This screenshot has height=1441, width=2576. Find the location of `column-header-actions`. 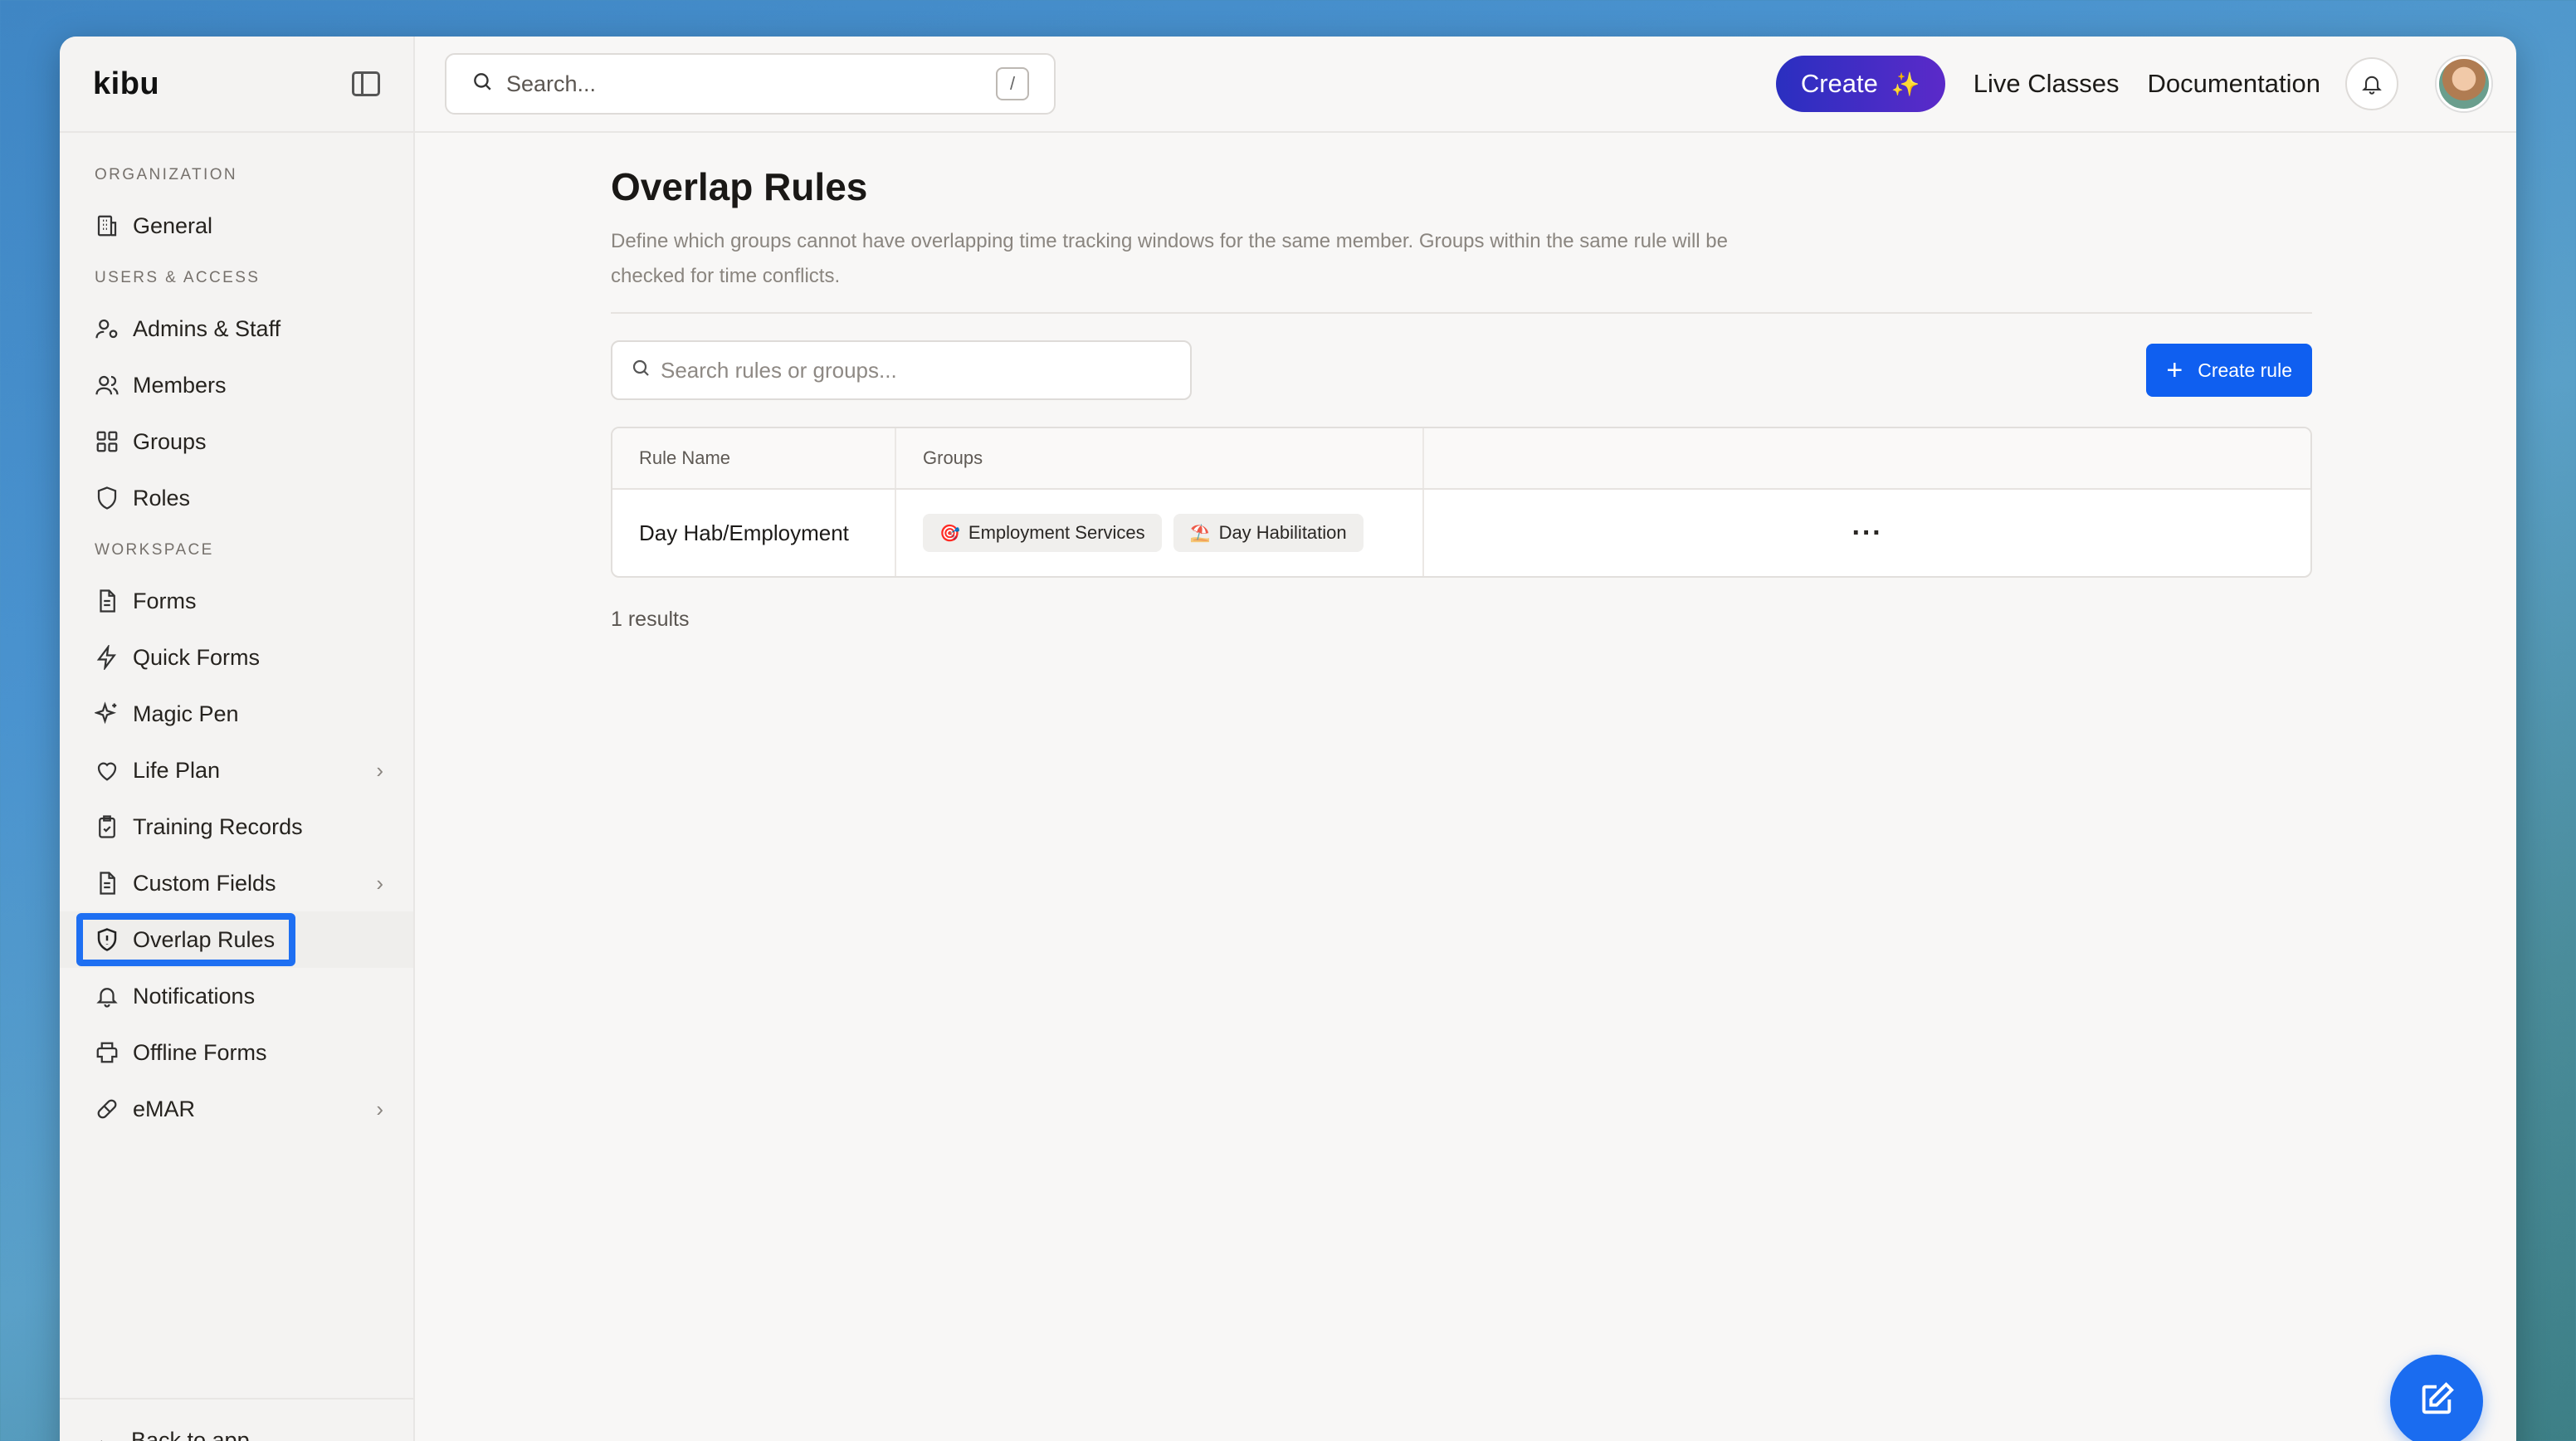

column-header-actions is located at coordinates (1867, 458).